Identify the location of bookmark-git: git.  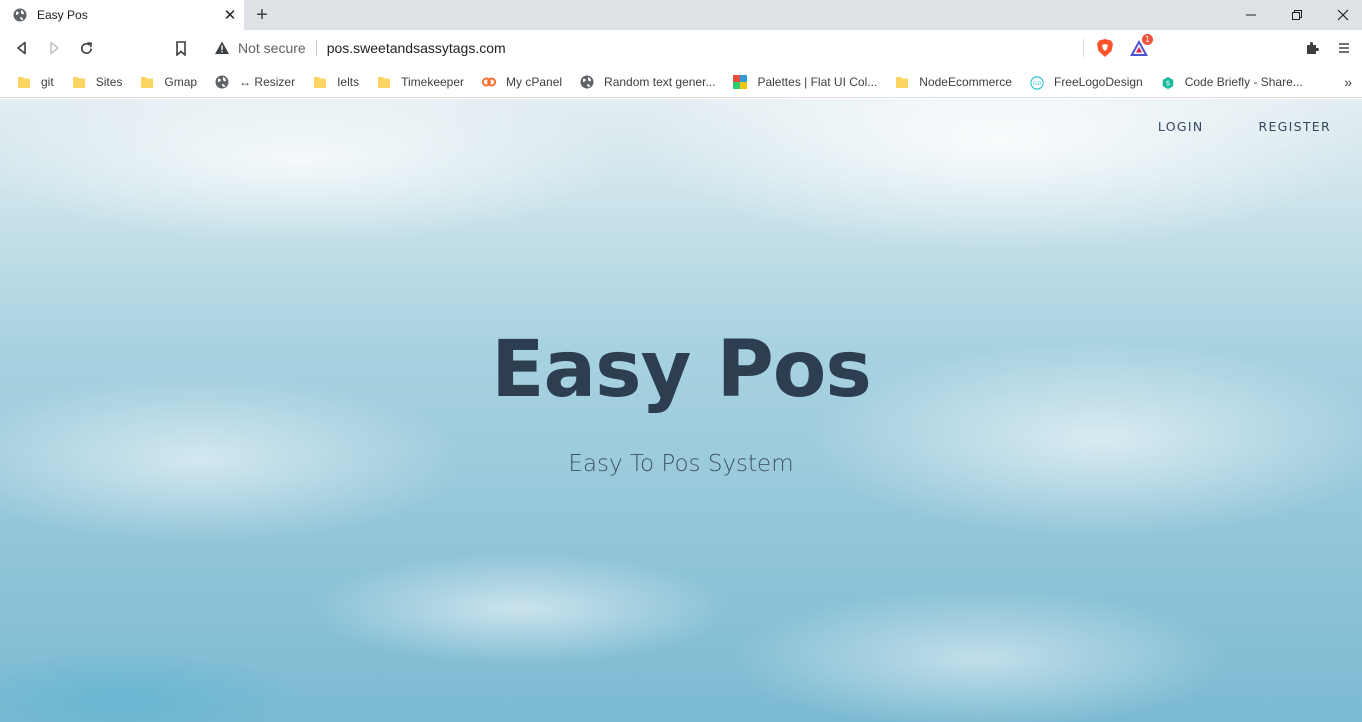
(34, 82).